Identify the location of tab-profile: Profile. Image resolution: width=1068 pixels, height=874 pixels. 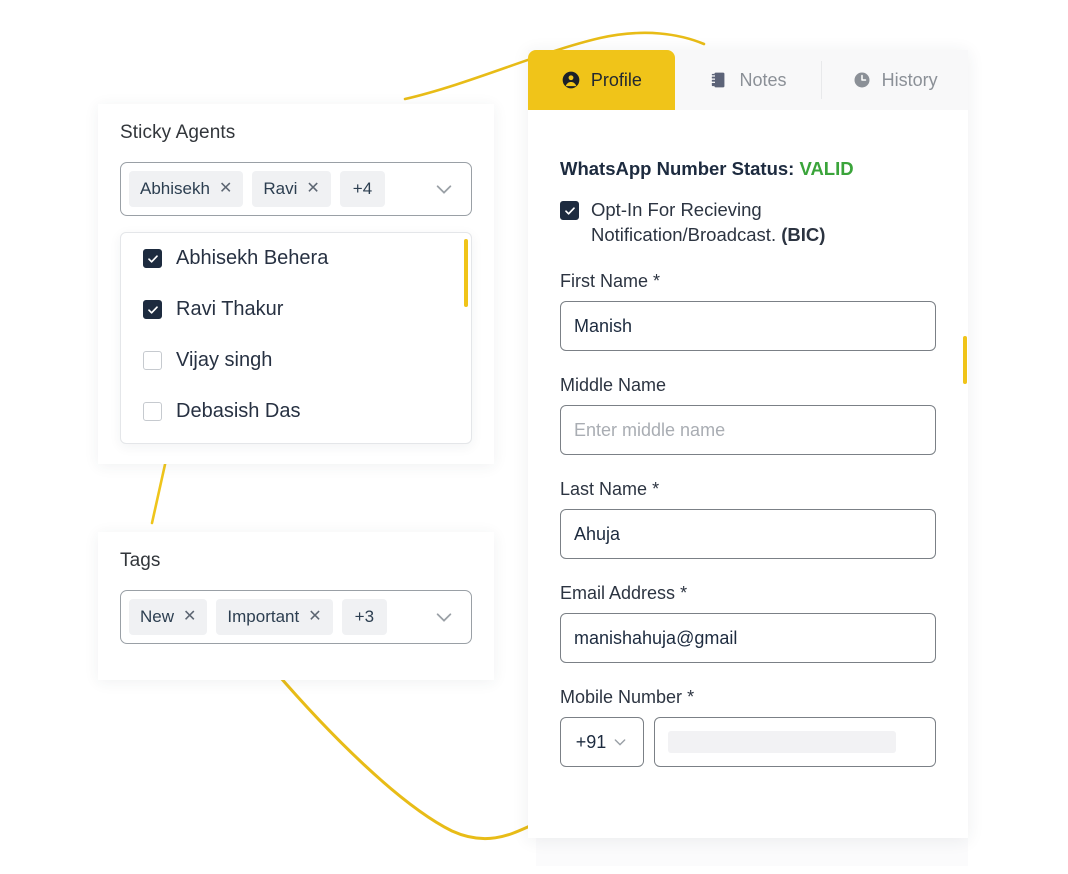
(601, 80).